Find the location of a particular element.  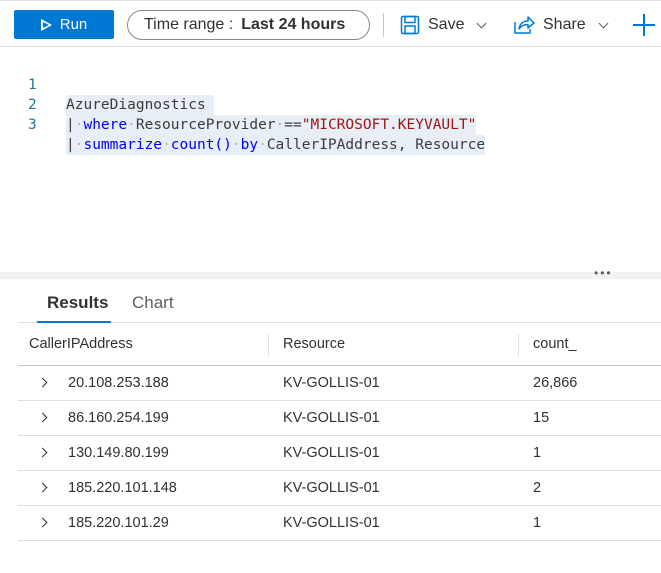

table-row: 185.220.101.148 KV-GOLLIS-01 2 is located at coordinates (339, 488).